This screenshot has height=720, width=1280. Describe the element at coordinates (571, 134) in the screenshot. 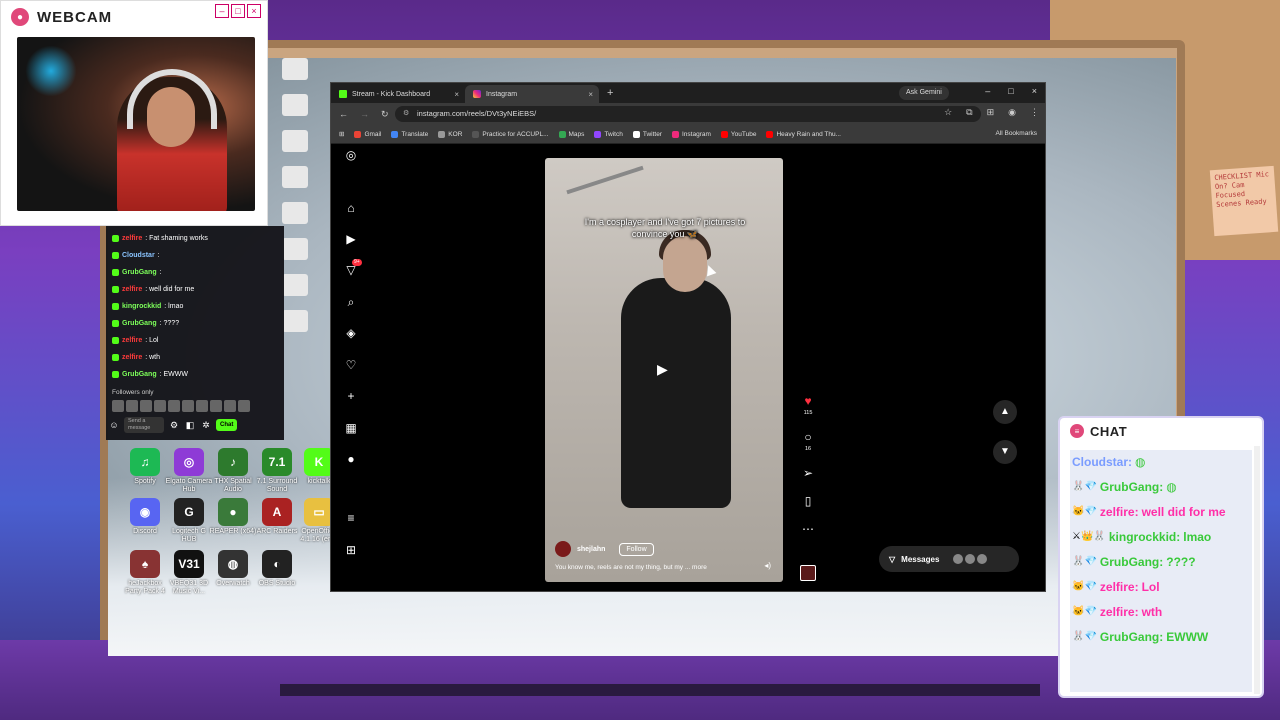

I see `bookmark-item: Maps` at that location.